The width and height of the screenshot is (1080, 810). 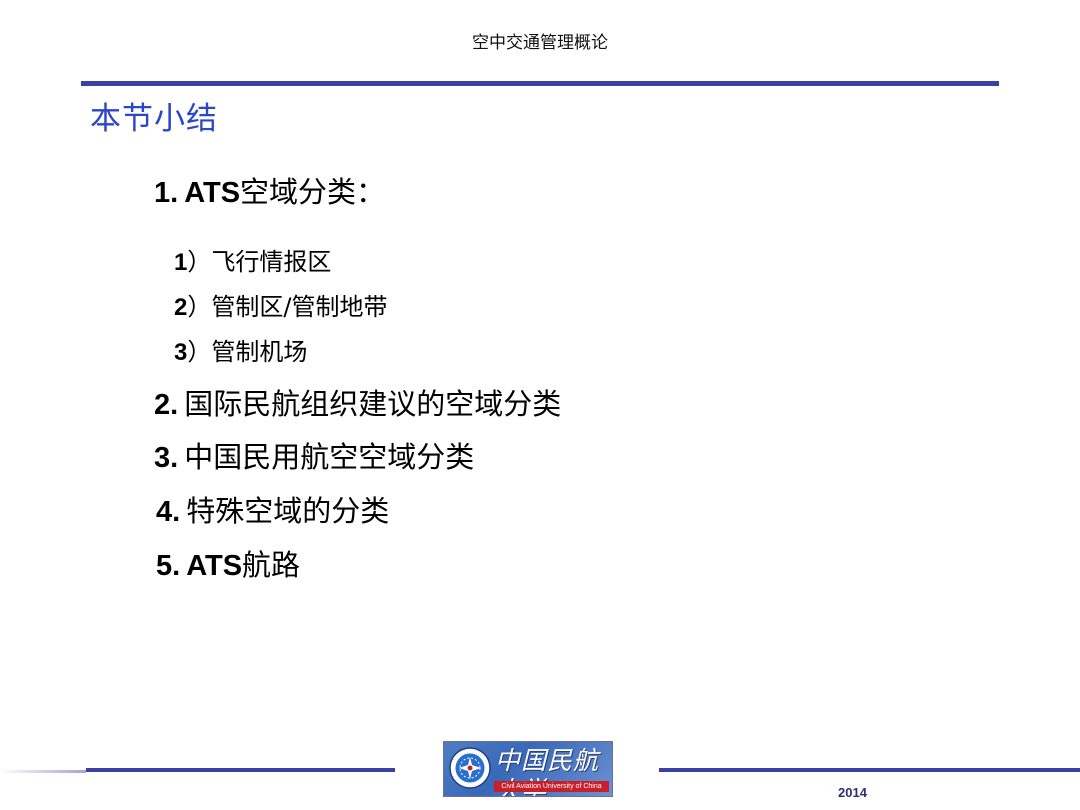 I want to click on summary-item-number: 4., so click(x=168, y=512).